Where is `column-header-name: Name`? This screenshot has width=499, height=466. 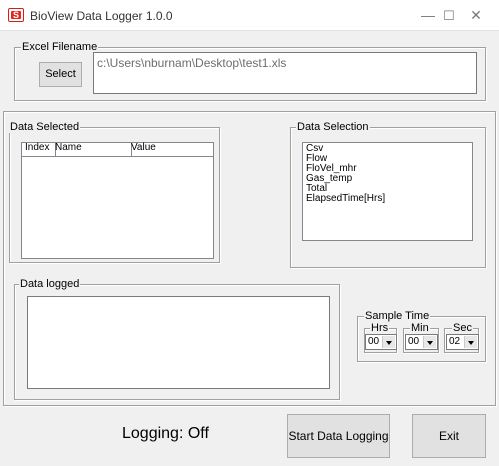 column-header-name: Name is located at coordinates (92, 149).